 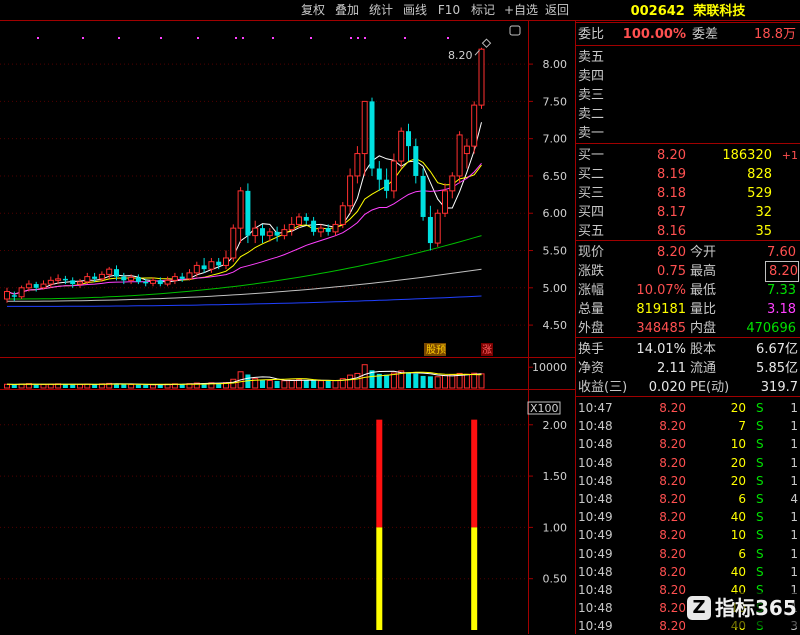 I want to click on info-label-left: 换手, so click(x=591, y=349).